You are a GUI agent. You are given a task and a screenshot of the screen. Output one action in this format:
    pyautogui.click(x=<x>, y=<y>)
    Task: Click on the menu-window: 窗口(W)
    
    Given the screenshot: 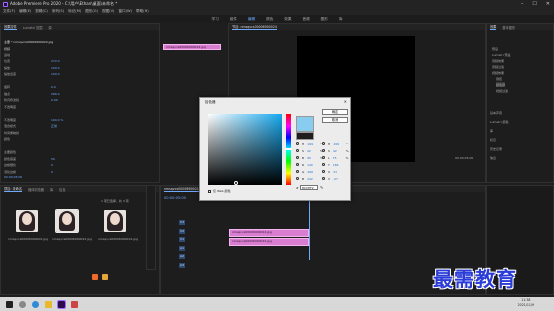 What is the action you would take?
    pyautogui.click(x=125, y=11)
    